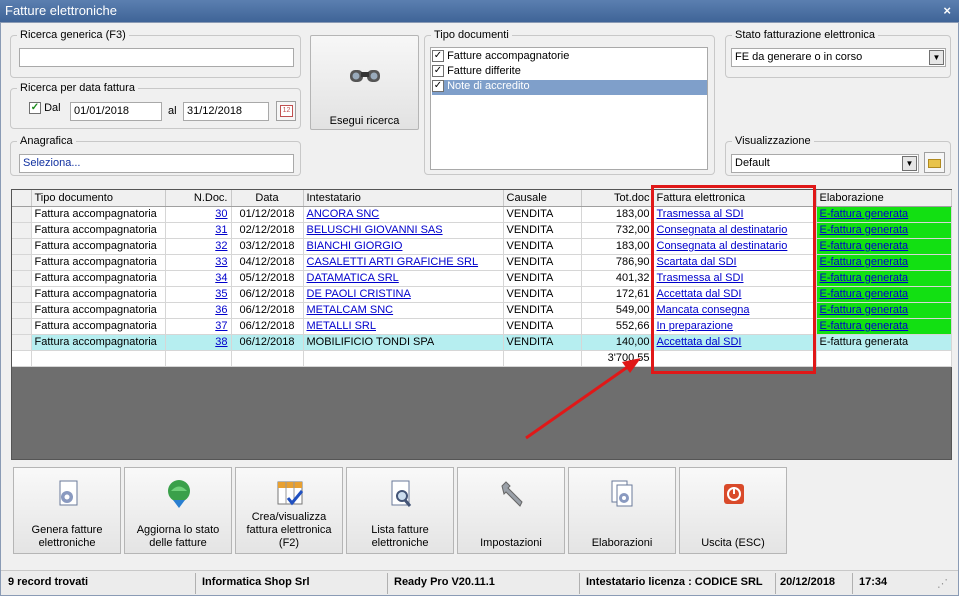 Image resolution: width=959 pixels, height=596 pixels. I want to click on intestatario-link: CASALETTI ARTI GRAFICHE SRL, so click(393, 262).